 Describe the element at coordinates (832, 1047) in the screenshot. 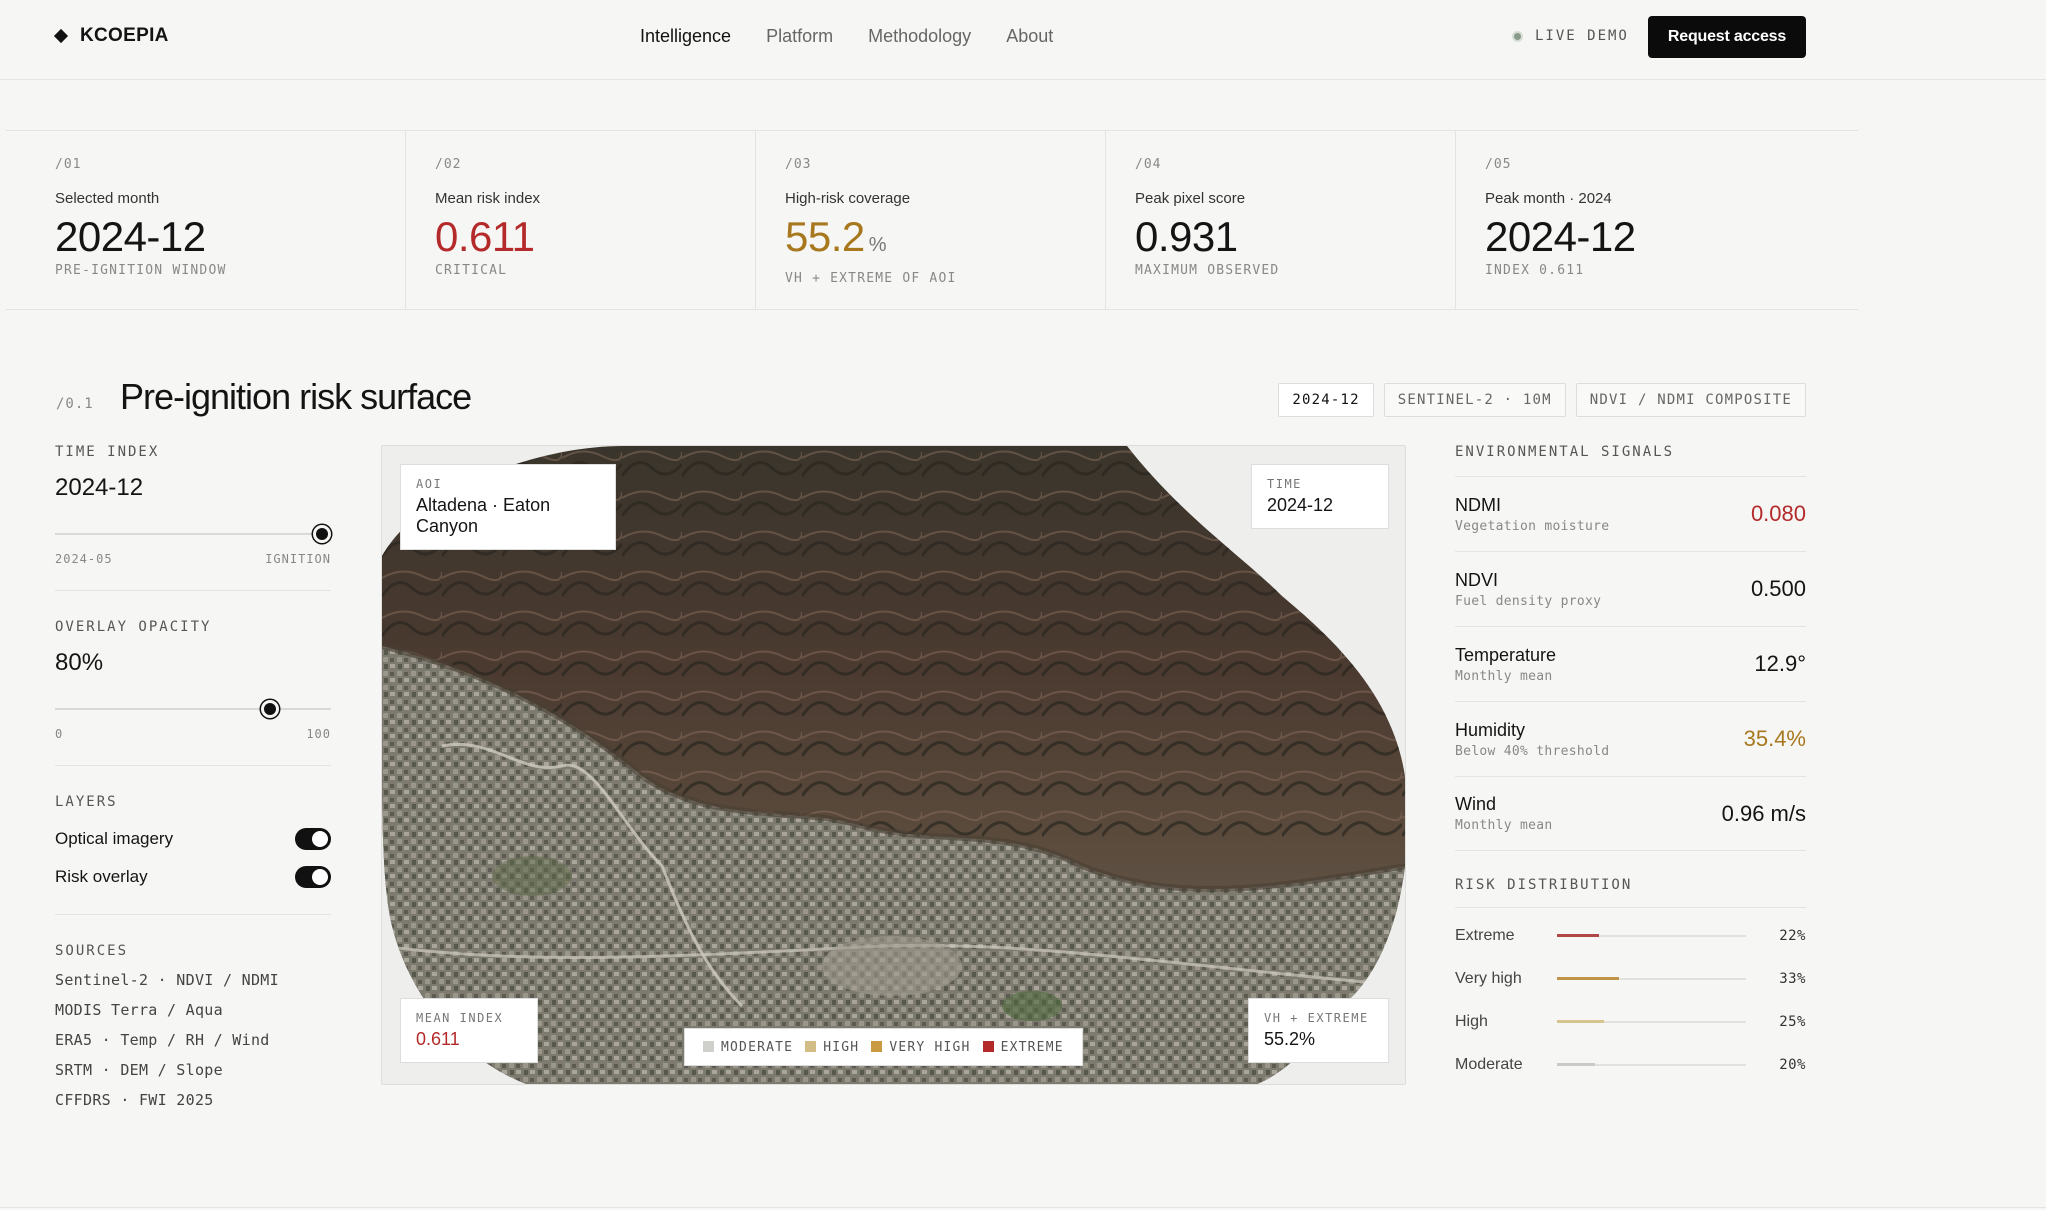

I see `legend-item-high: HIGH` at that location.